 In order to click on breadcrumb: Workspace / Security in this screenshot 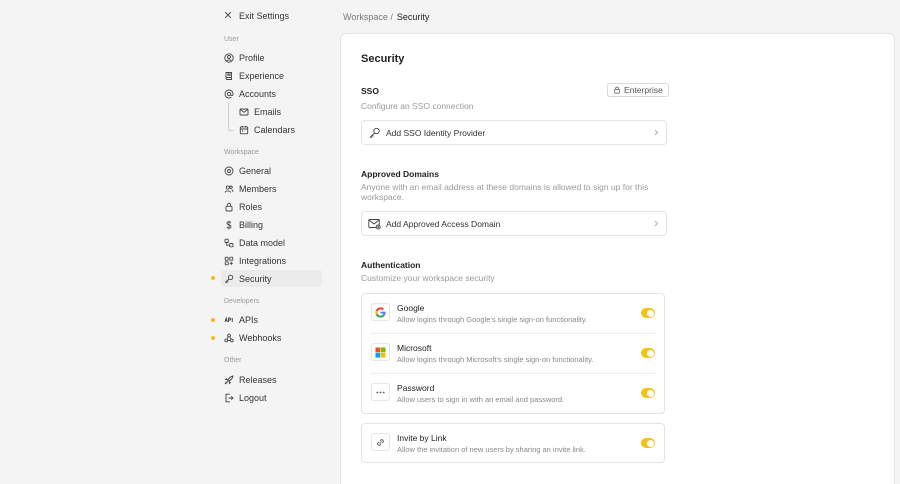, I will do `click(386, 17)`.